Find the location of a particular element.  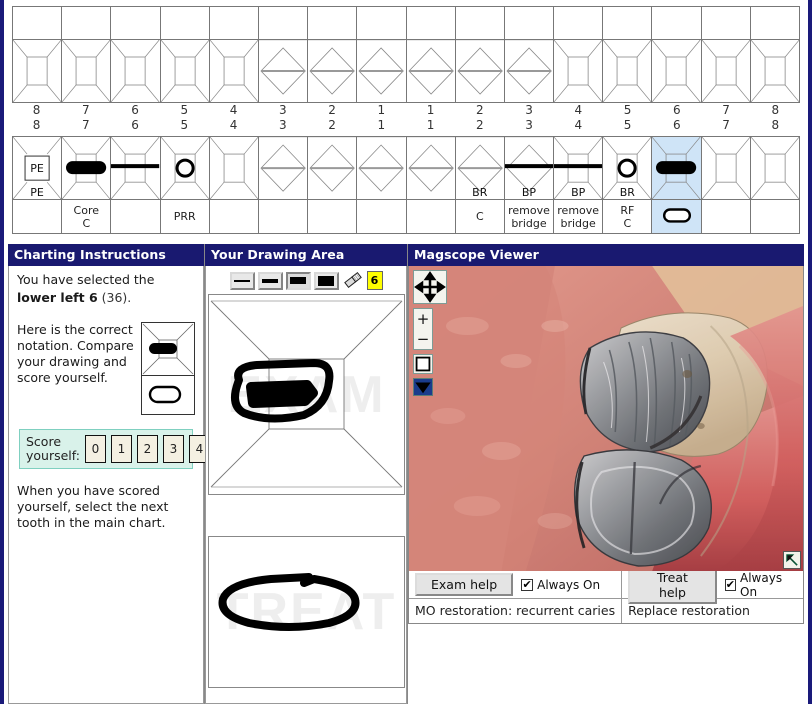

drawing-canvas-occlusal: EXAM is located at coordinates (306, 394).